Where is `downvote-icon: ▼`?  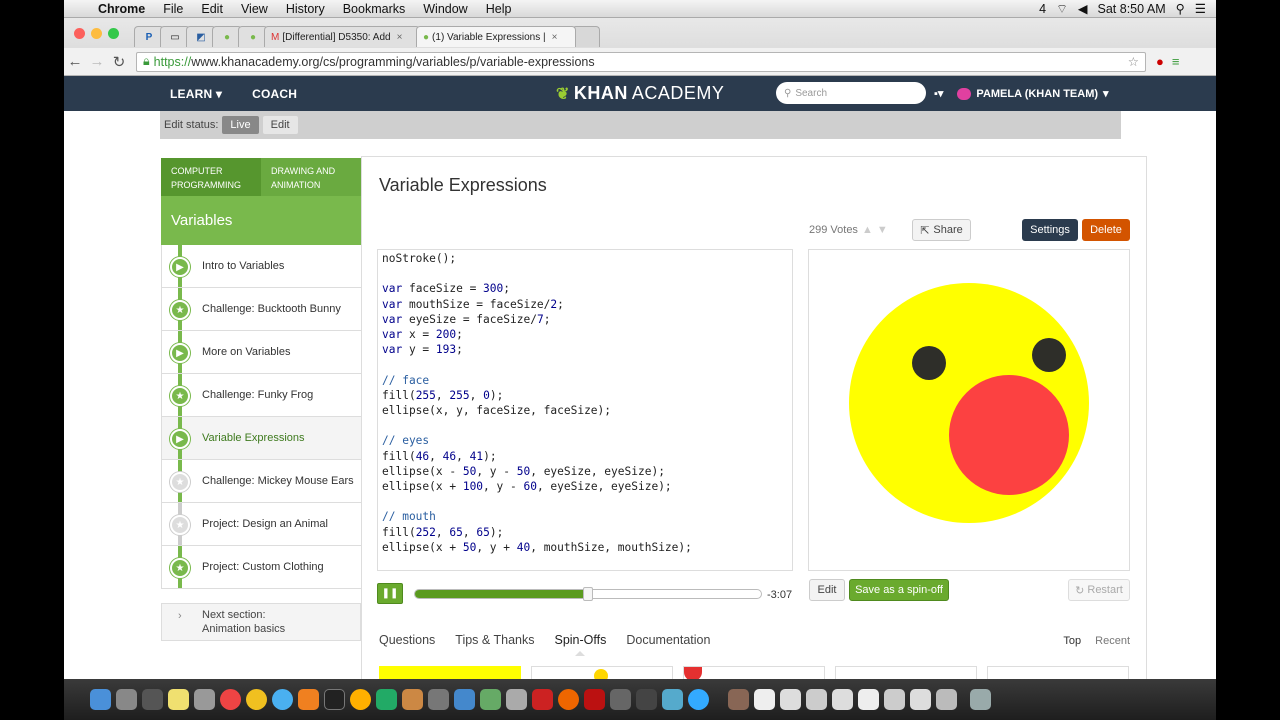
downvote-icon: ▼ is located at coordinates (882, 230).